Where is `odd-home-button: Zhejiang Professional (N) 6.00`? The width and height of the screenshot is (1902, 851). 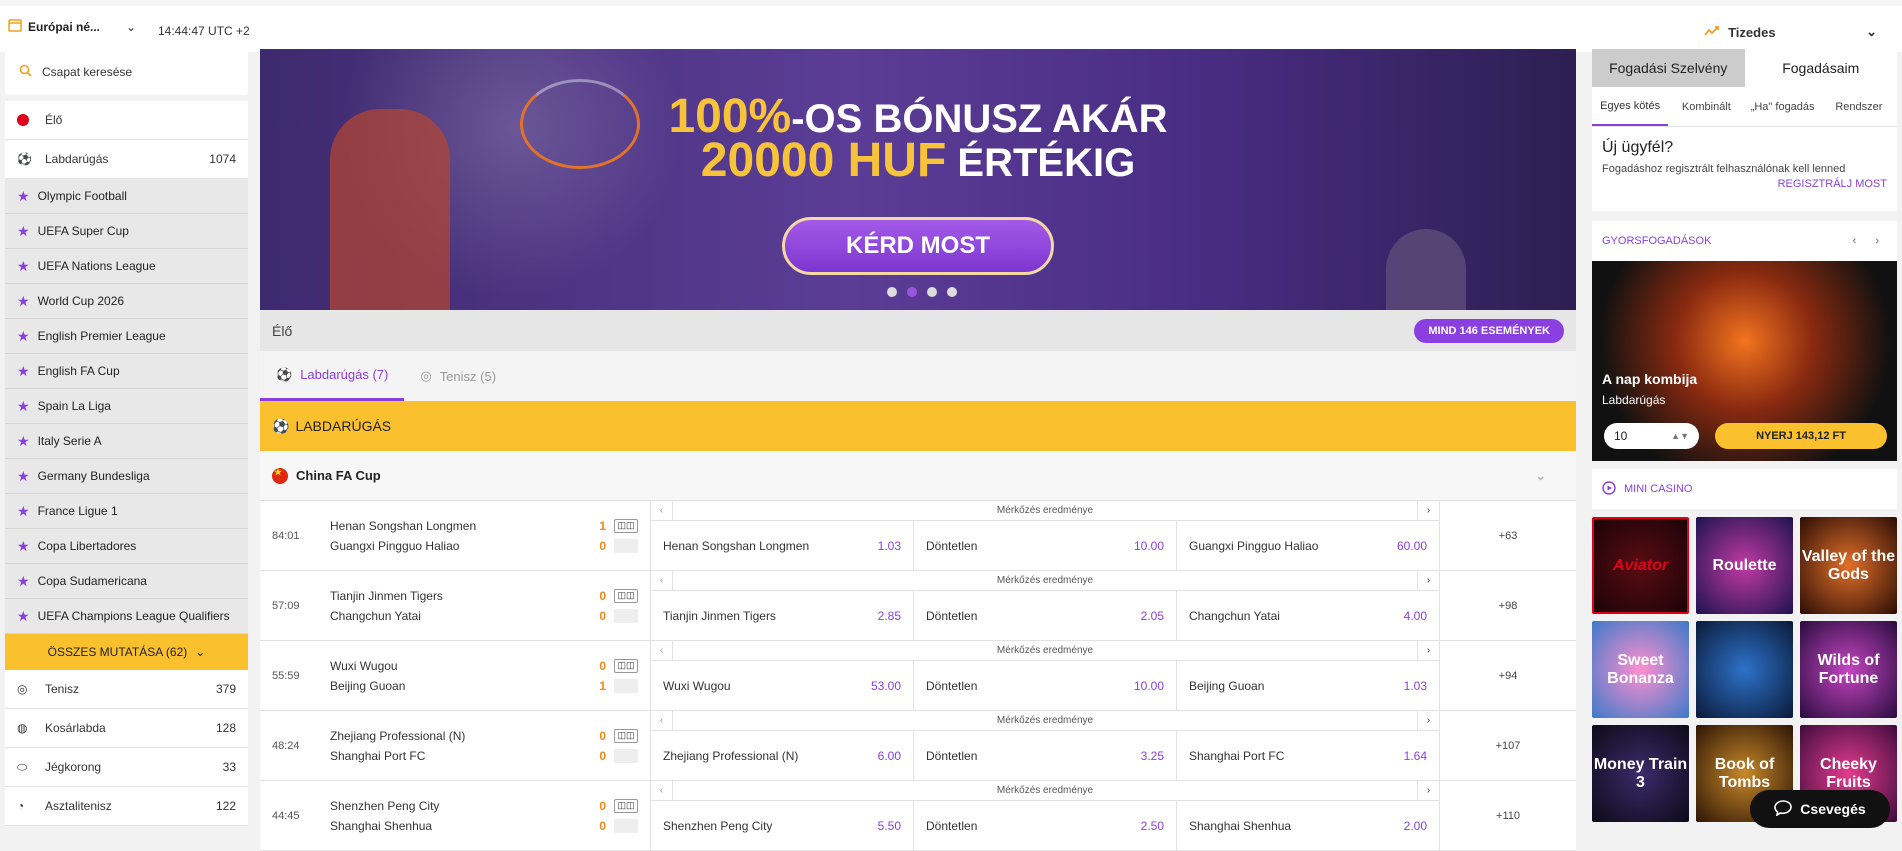
odd-home-button: Zhejiang Professional (N) 6.00 is located at coordinates (782, 755).